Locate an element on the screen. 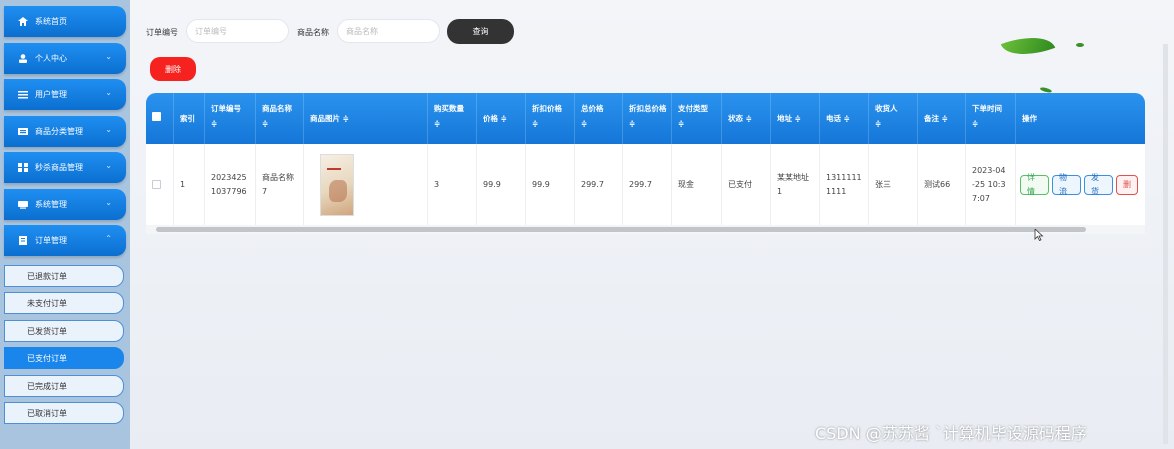 This screenshot has height=449, width=1174. sidebar-subitem-cancelled: 已取消订单 is located at coordinates (64, 413).